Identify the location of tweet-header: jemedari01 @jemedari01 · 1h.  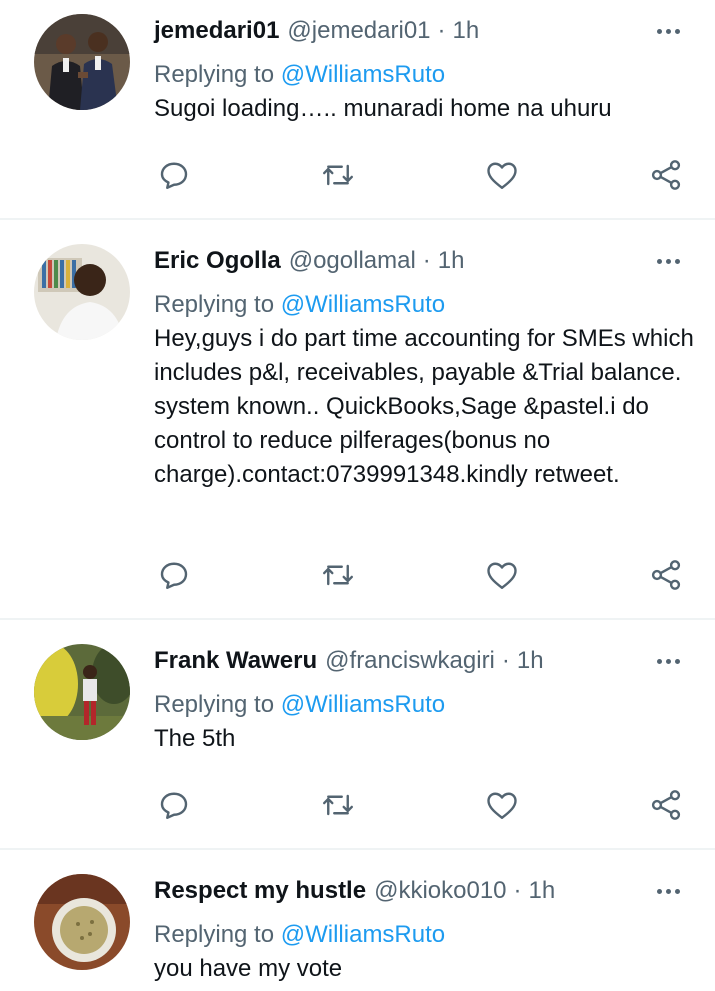
(316, 31).